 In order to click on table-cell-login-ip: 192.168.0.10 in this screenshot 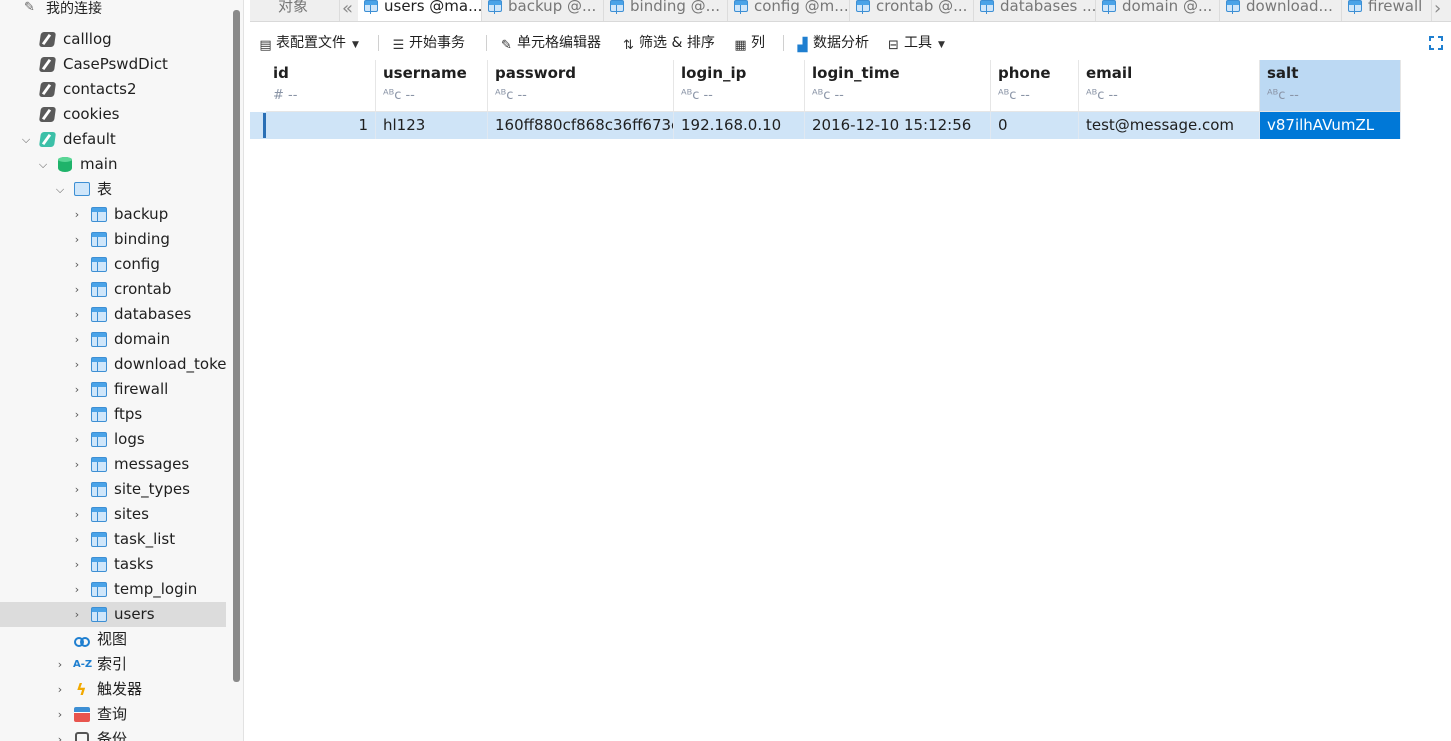, I will do `click(739, 125)`.